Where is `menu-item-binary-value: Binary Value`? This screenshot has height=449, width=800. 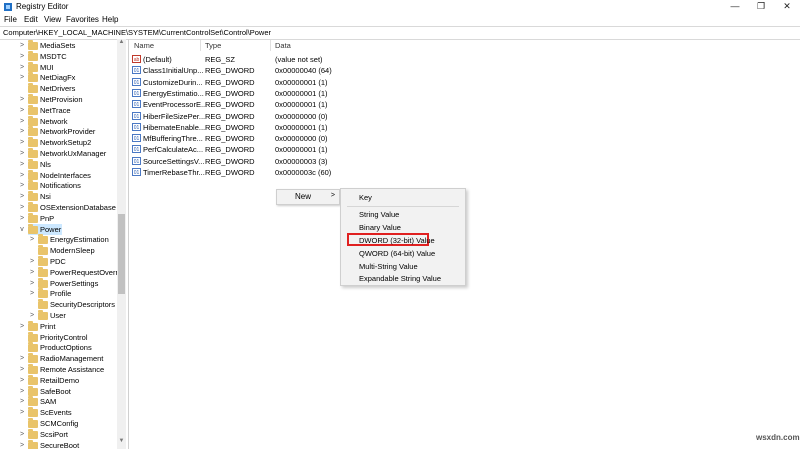 menu-item-binary-value: Binary Value is located at coordinates (380, 227).